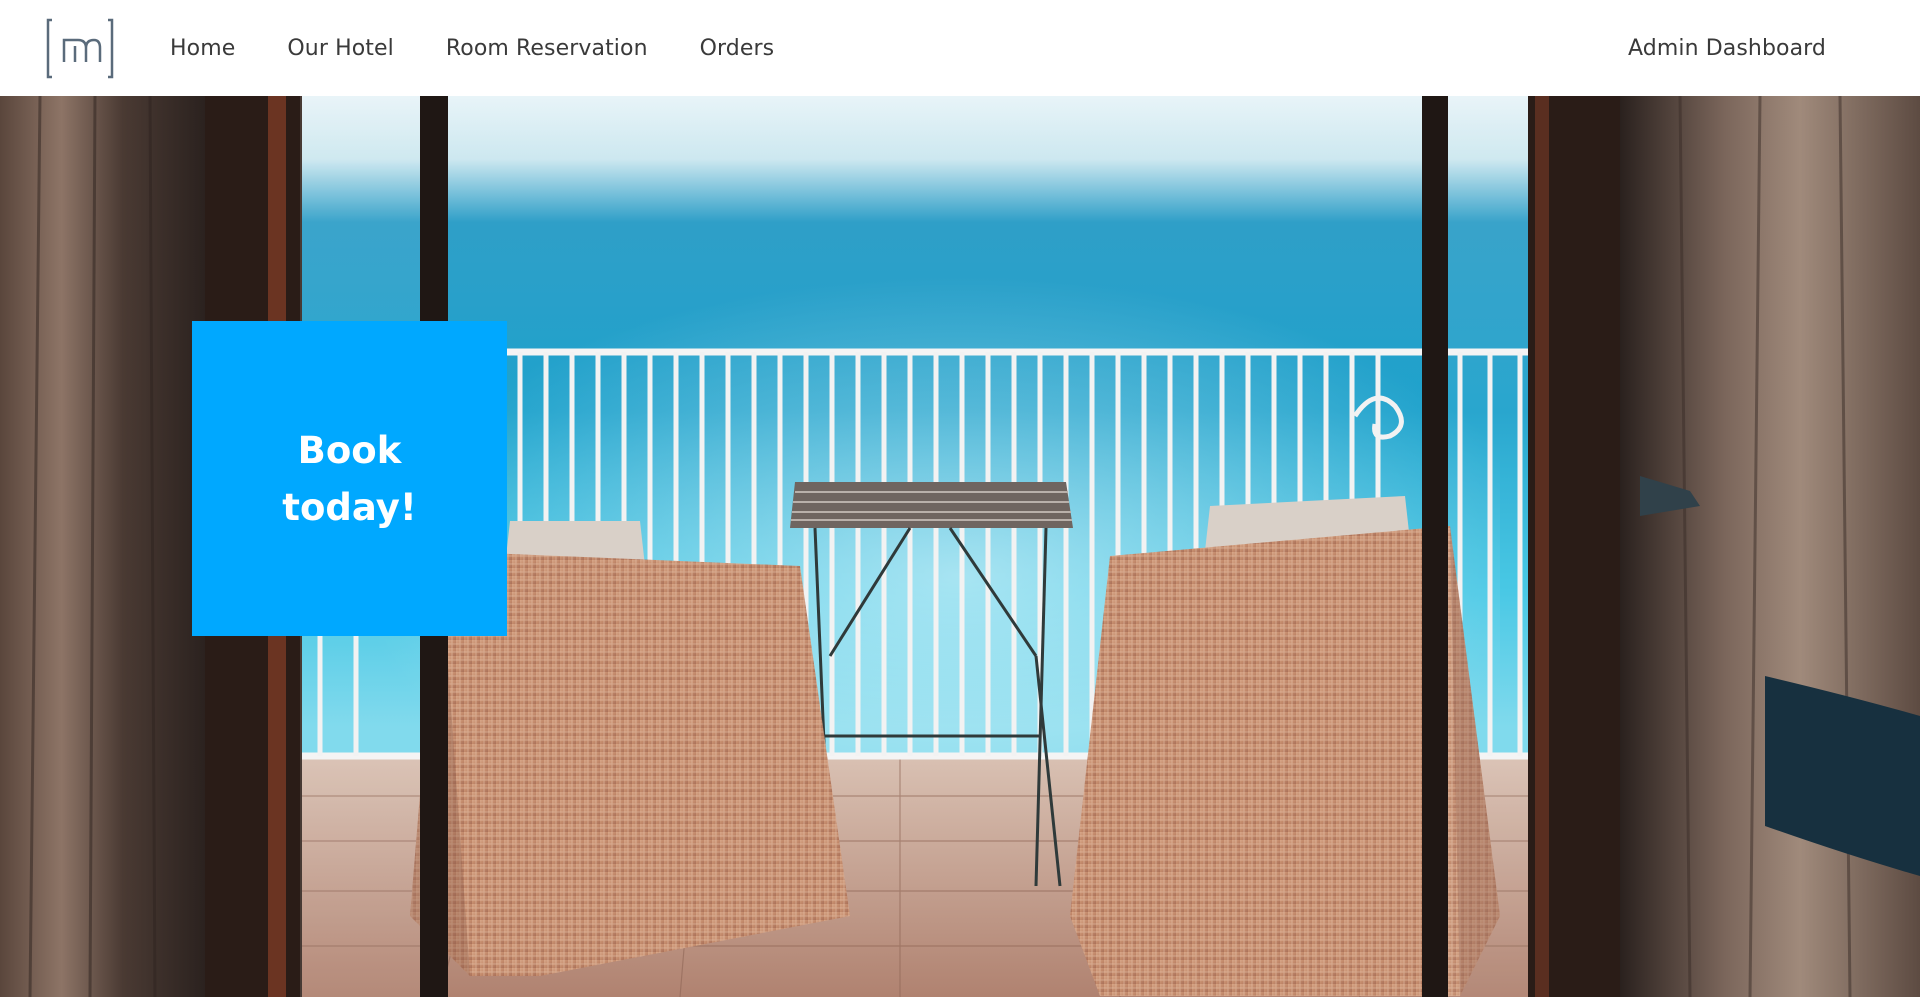 The image size is (1920, 997). Describe the element at coordinates (202, 48) in the screenshot. I see `nav-item-home: Home` at that location.